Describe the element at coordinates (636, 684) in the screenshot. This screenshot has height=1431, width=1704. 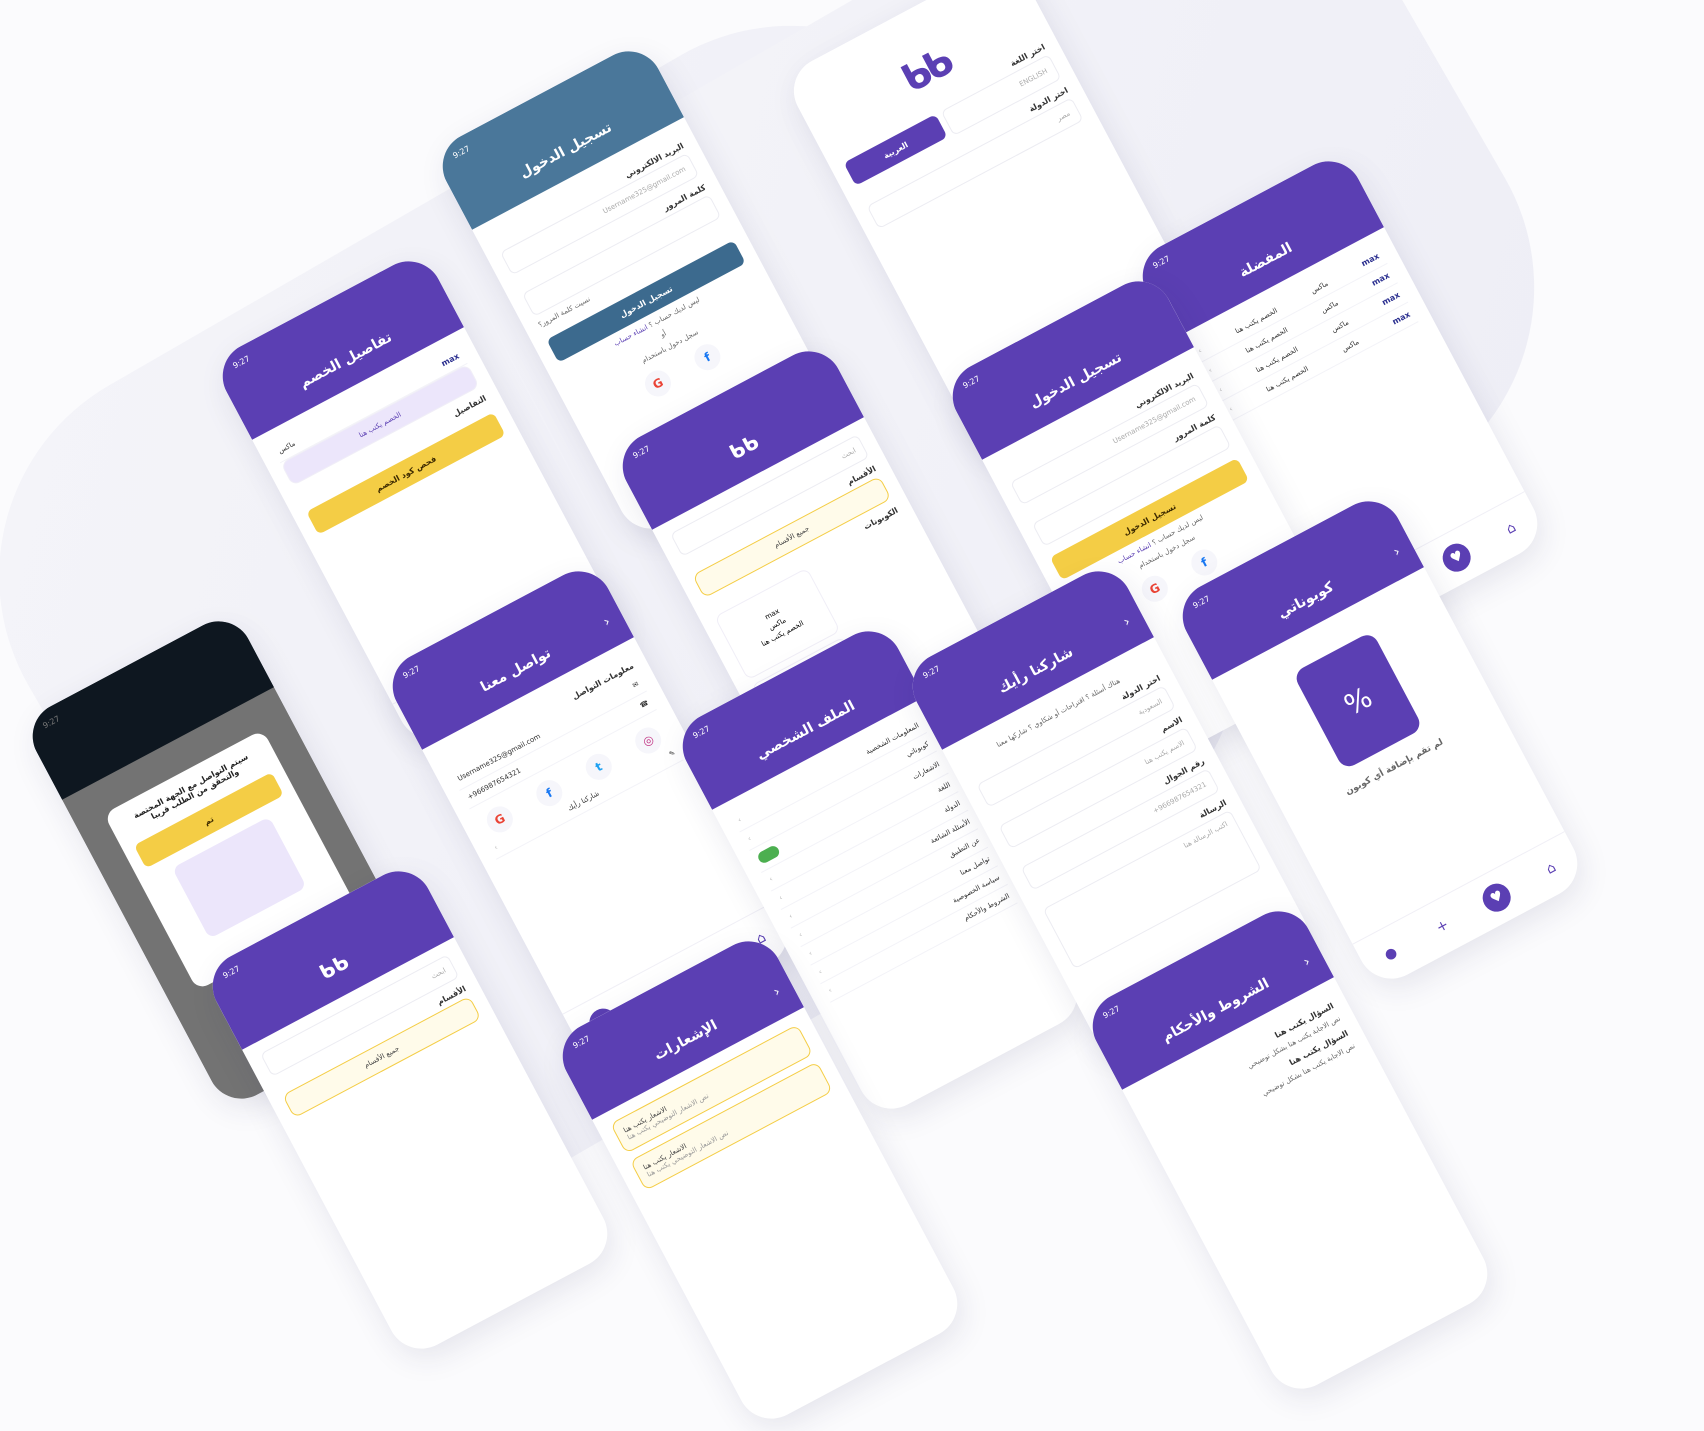
I see `mail-icon: ✉` at that location.